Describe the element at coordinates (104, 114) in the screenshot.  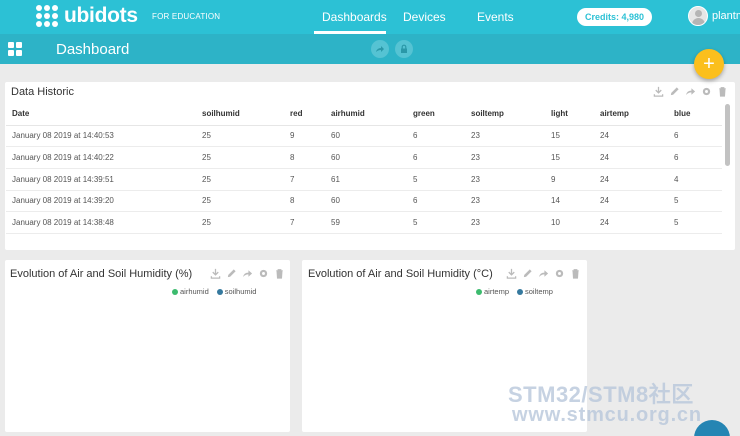
I see `column-header: Date` at that location.